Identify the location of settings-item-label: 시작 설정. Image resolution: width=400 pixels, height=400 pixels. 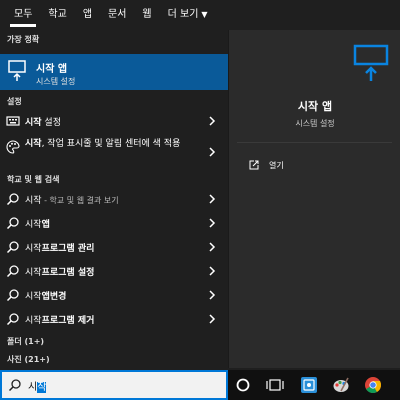
(43, 123).